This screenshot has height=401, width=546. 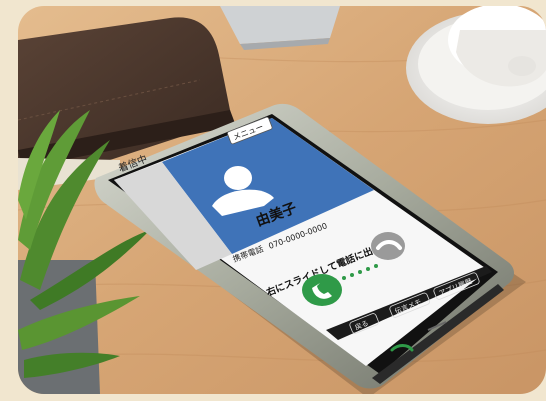 What do you see at coordinates (322, 290) in the screenshot?
I see `phone-answer-icon` at bounding box center [322, 290].